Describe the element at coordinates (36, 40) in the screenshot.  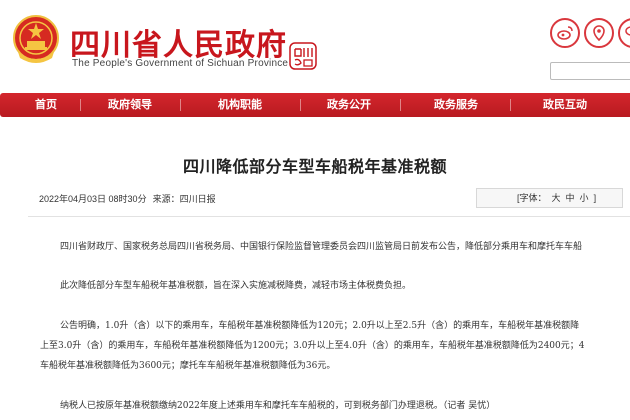
I see `national-emblem-icon` at that location.